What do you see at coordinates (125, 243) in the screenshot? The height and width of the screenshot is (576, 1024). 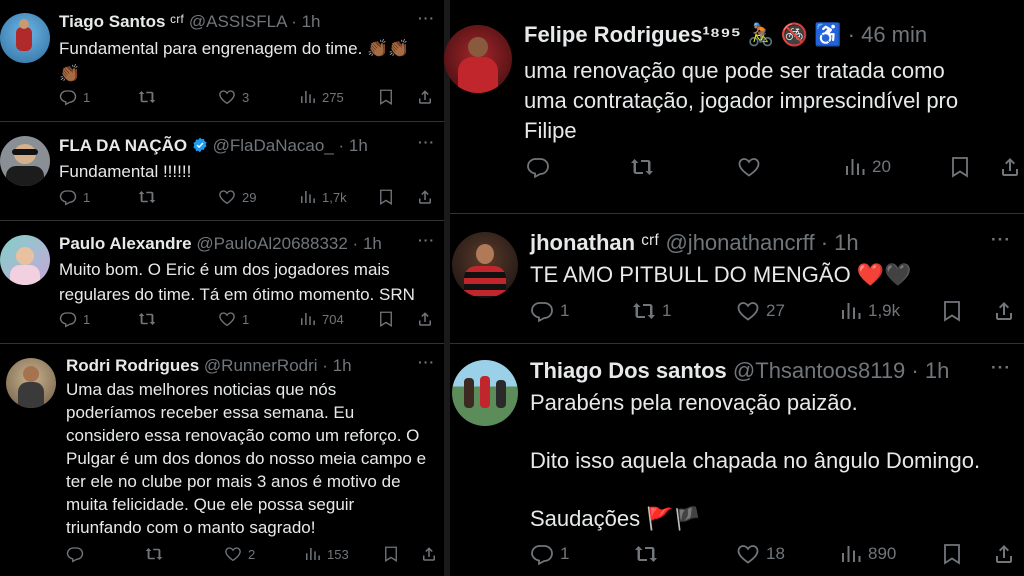 I see `author-name: Paulo Alexandre` at bounding box center [125, 243].